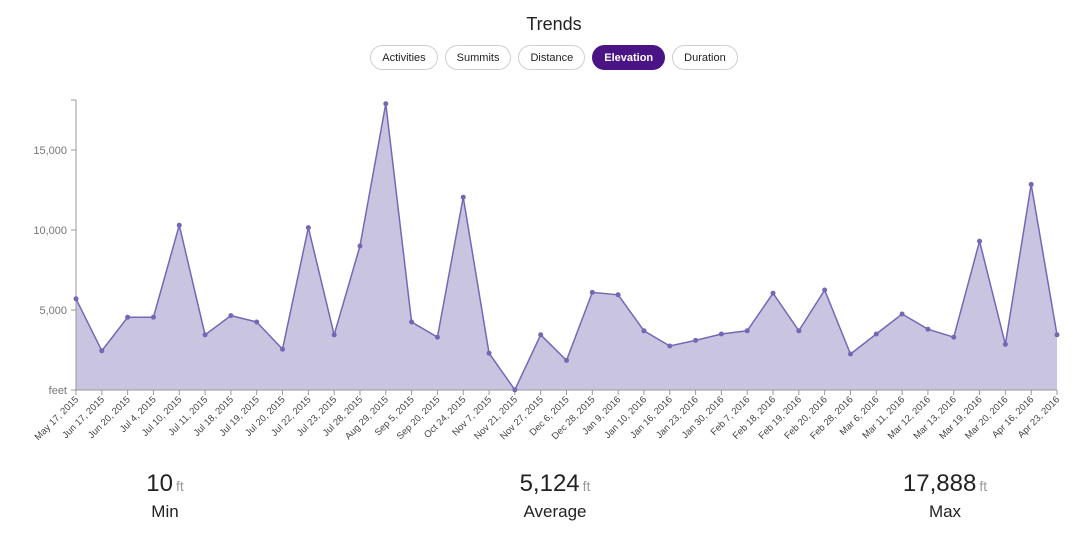 Image resolution: width=1084 pixels, height=533 pixels. I want to click on stat-max-value: 17,888, so click(939, 483).